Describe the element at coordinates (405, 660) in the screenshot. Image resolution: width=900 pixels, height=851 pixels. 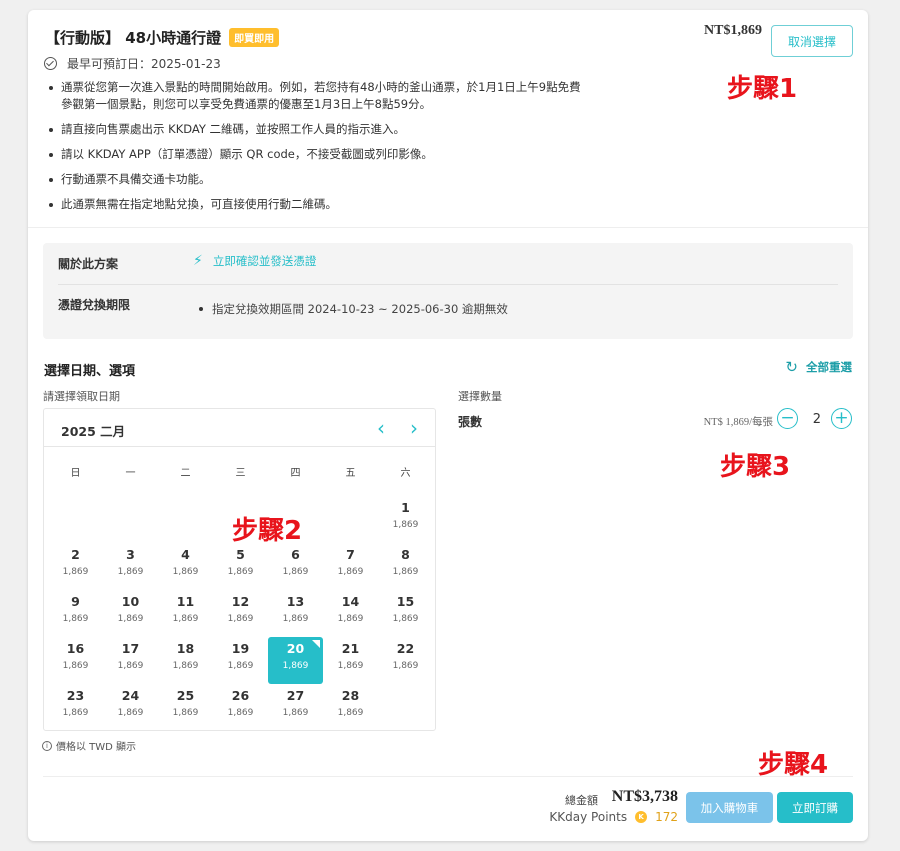
I see `calendar-day: 22 1,869` at that location.